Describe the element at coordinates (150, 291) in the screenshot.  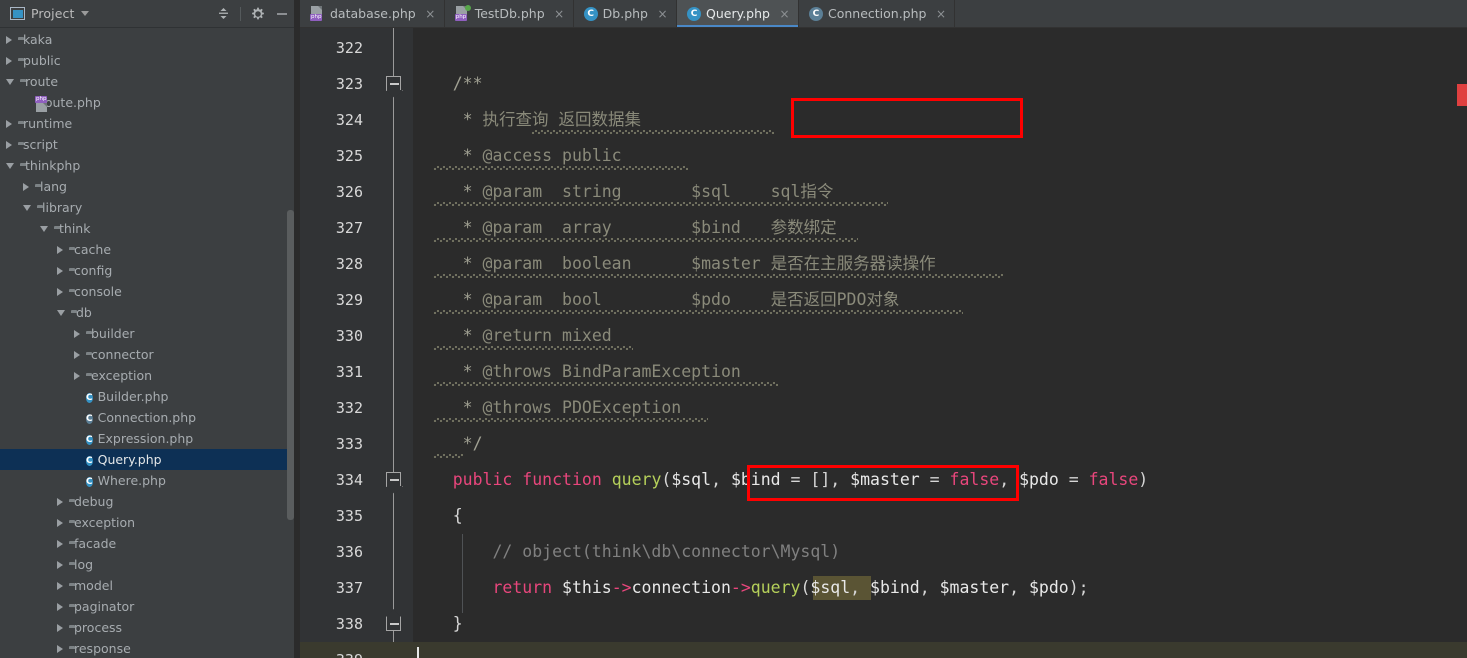
I see `tree-item-console: console` at that location.